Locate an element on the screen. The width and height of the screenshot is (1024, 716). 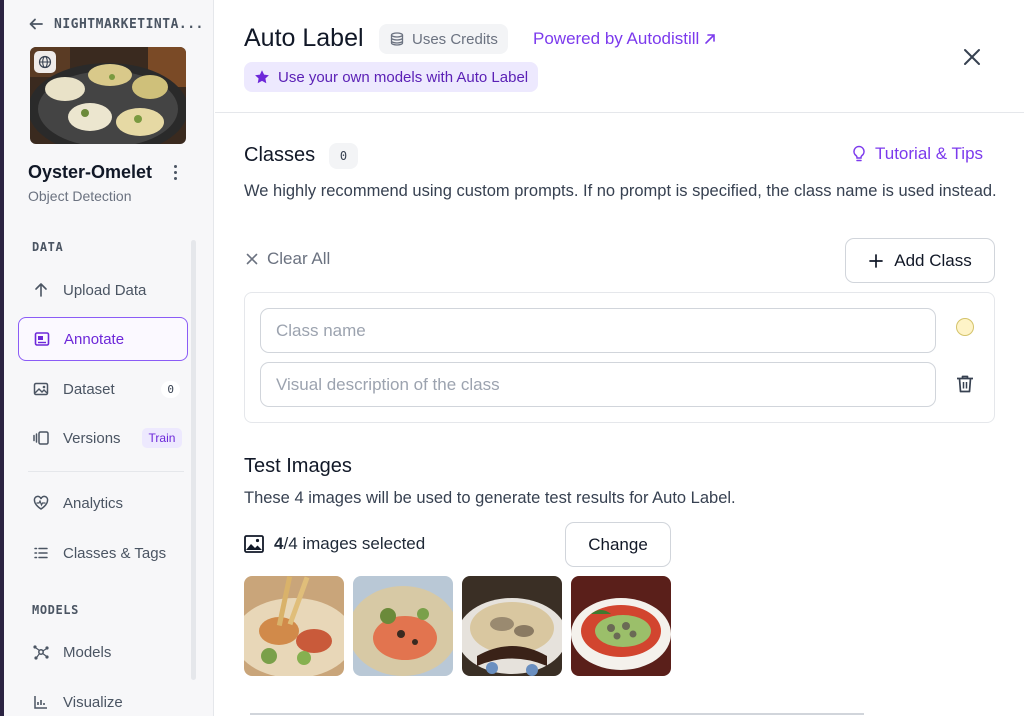
change-button: Change is located at coordinates (618, 544).